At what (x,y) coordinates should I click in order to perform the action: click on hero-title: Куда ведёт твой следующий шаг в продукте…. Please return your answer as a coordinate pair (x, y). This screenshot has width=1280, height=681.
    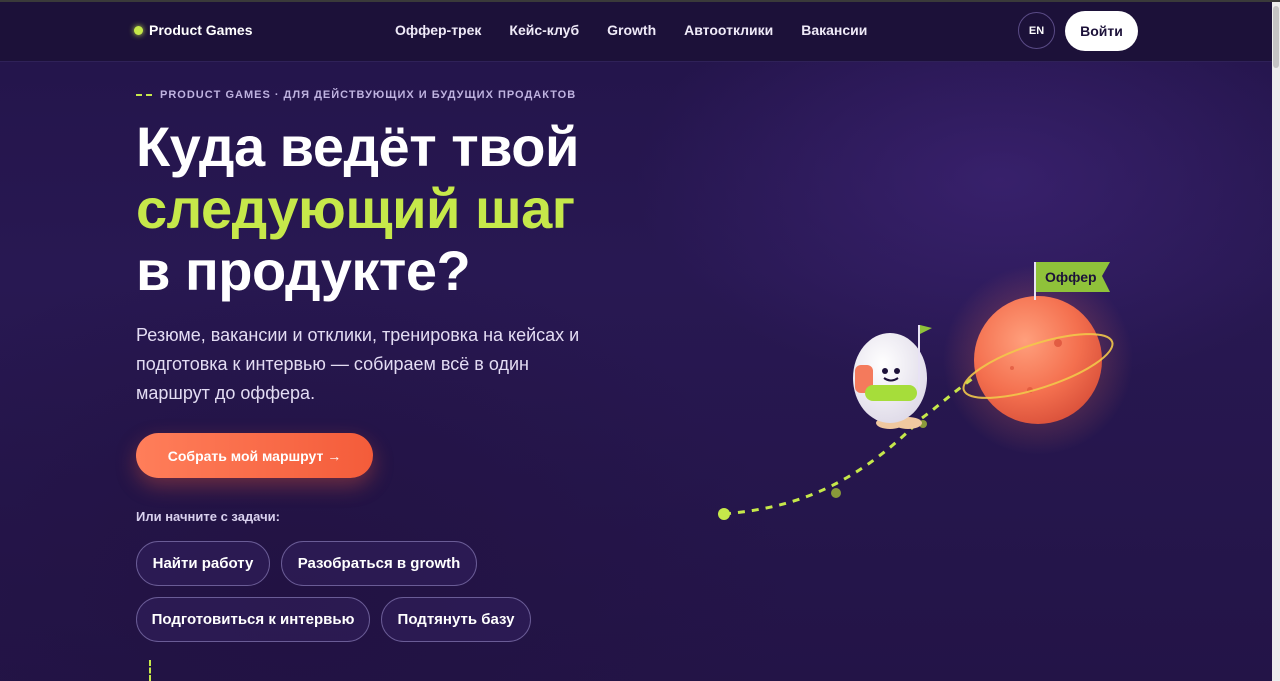
    Looking at the image, I should click on (357, 209).